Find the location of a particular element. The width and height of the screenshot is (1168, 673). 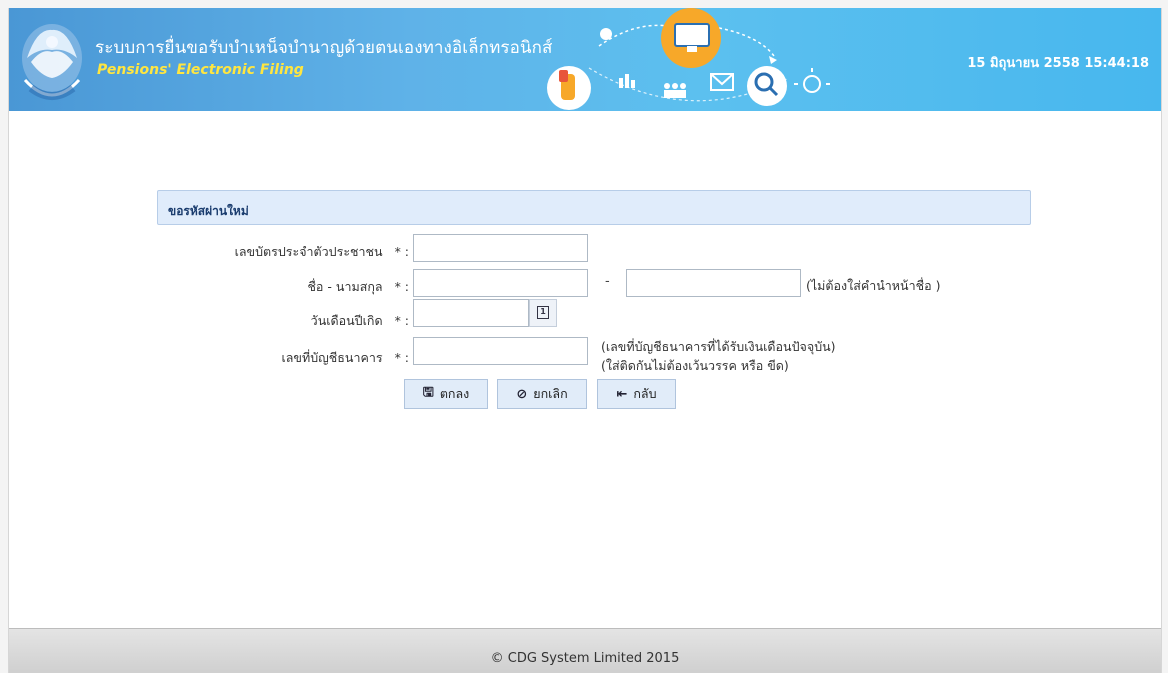

calendar-button: 1 is located at coordinates (543, 313).